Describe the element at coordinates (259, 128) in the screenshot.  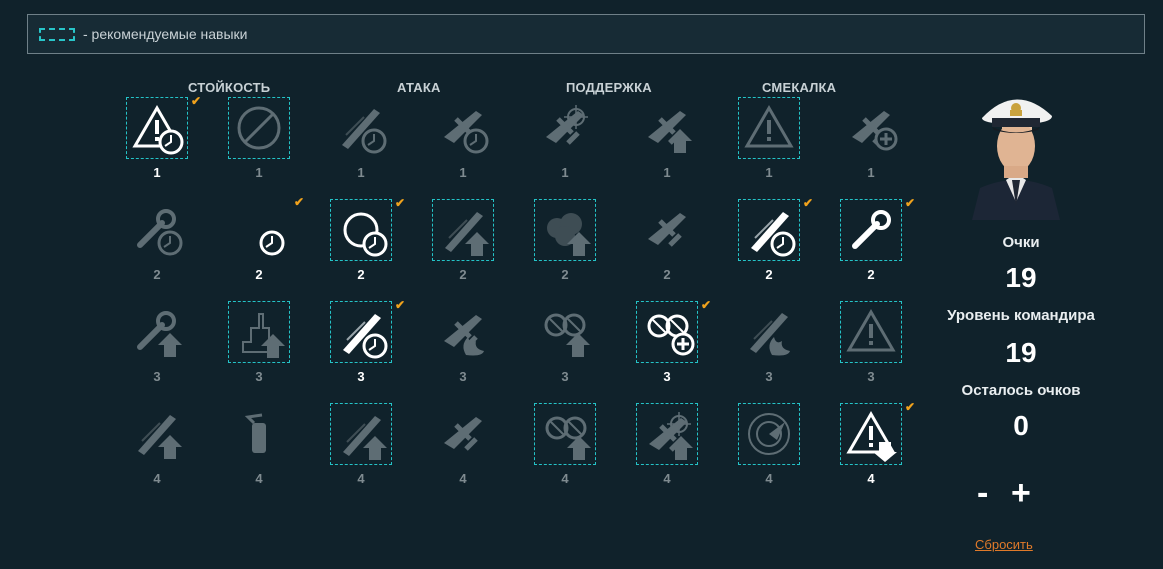
I see `skill-no-fire` at that location.